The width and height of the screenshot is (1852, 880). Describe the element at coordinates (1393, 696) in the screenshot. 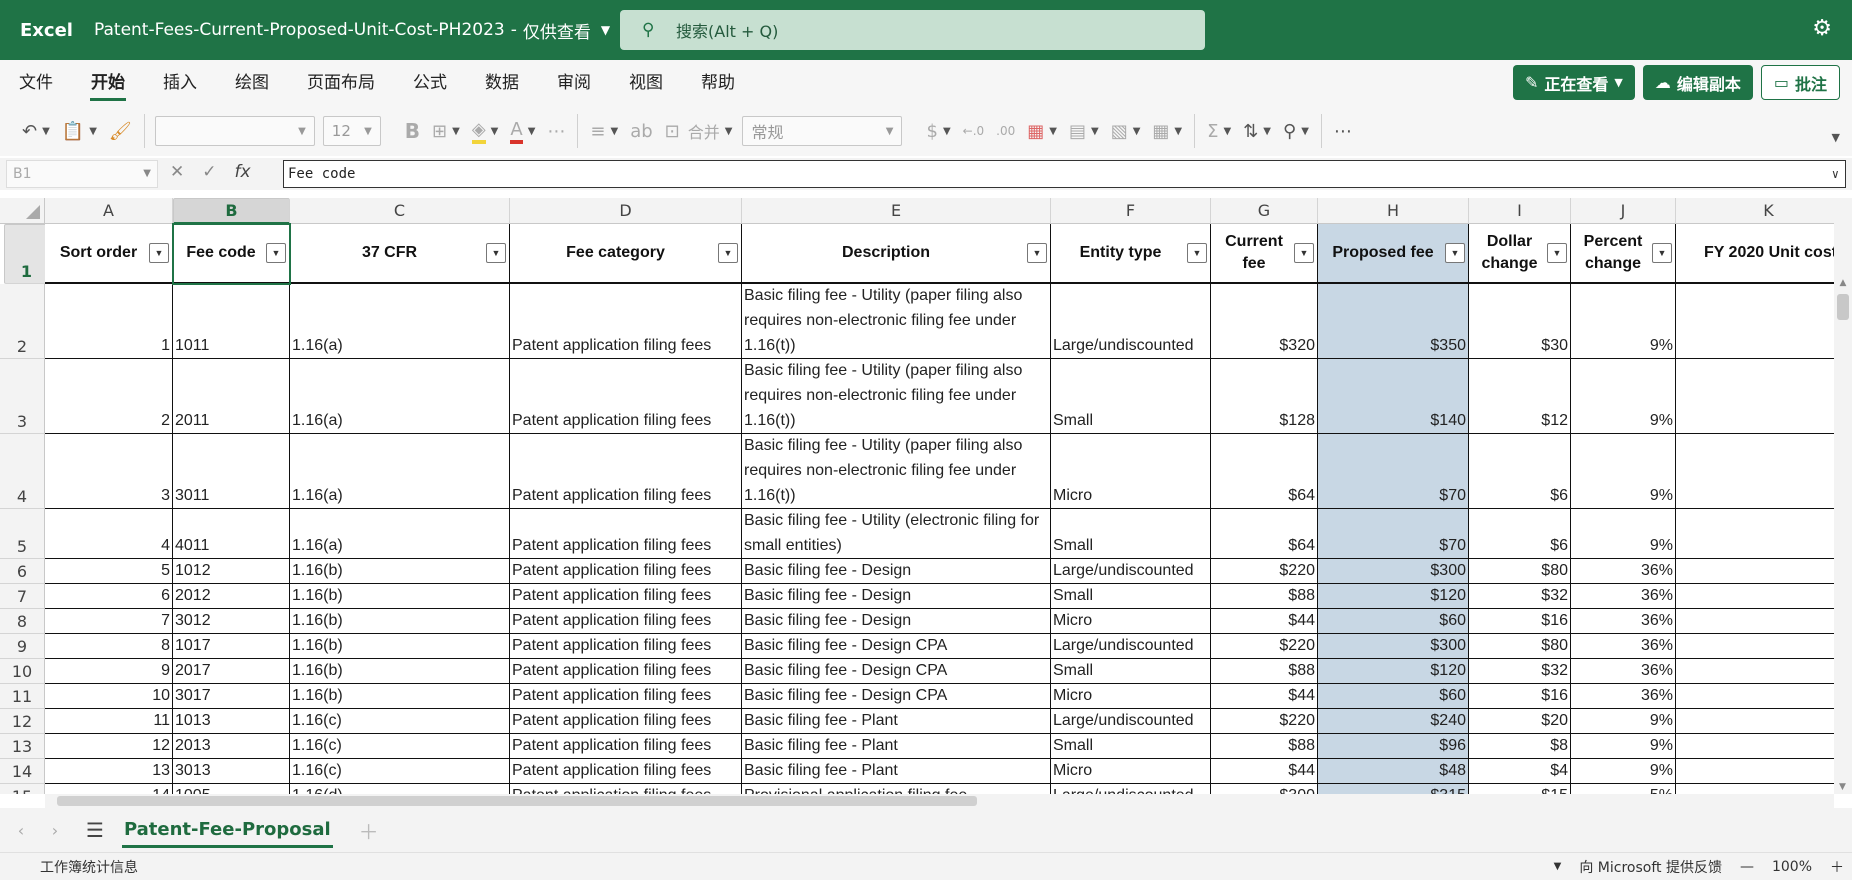

I see `cell-h: $60` at that location.